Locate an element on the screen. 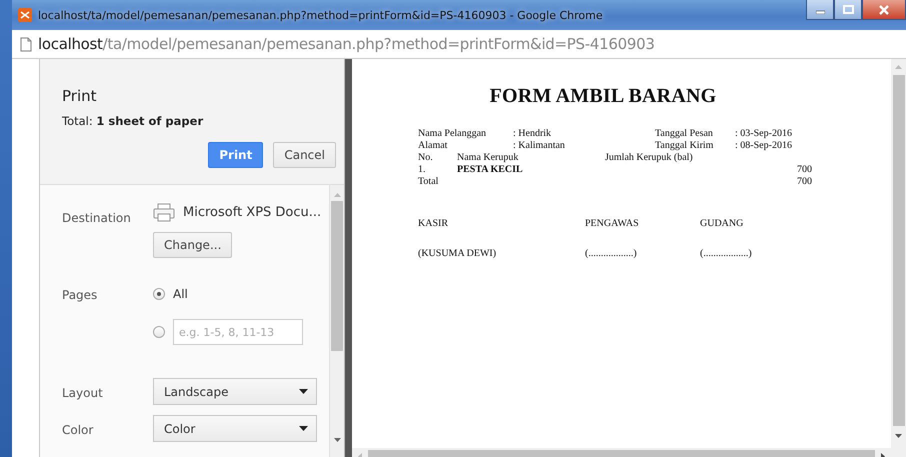  table-cell-text: 1. is located at coordinates (422, 170).